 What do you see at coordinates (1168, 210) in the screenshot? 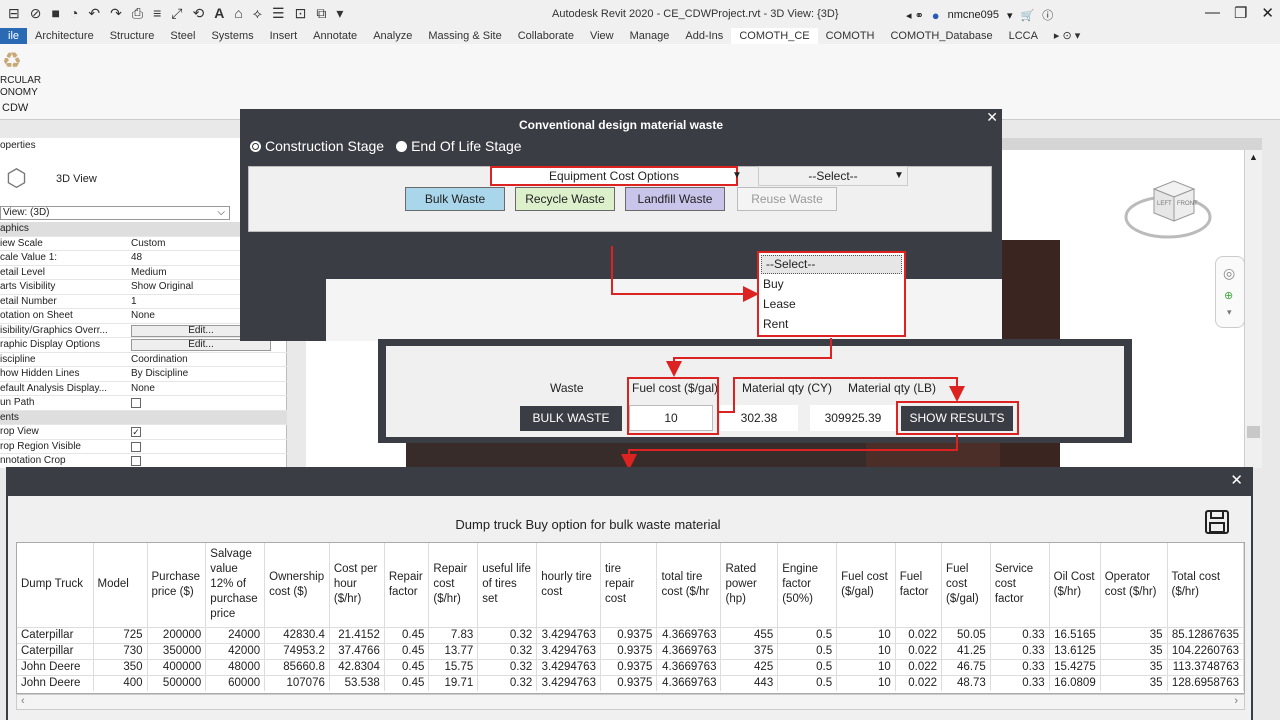
I see `viewcube: LEFT FRONT` at bounding box center [1168, 210].